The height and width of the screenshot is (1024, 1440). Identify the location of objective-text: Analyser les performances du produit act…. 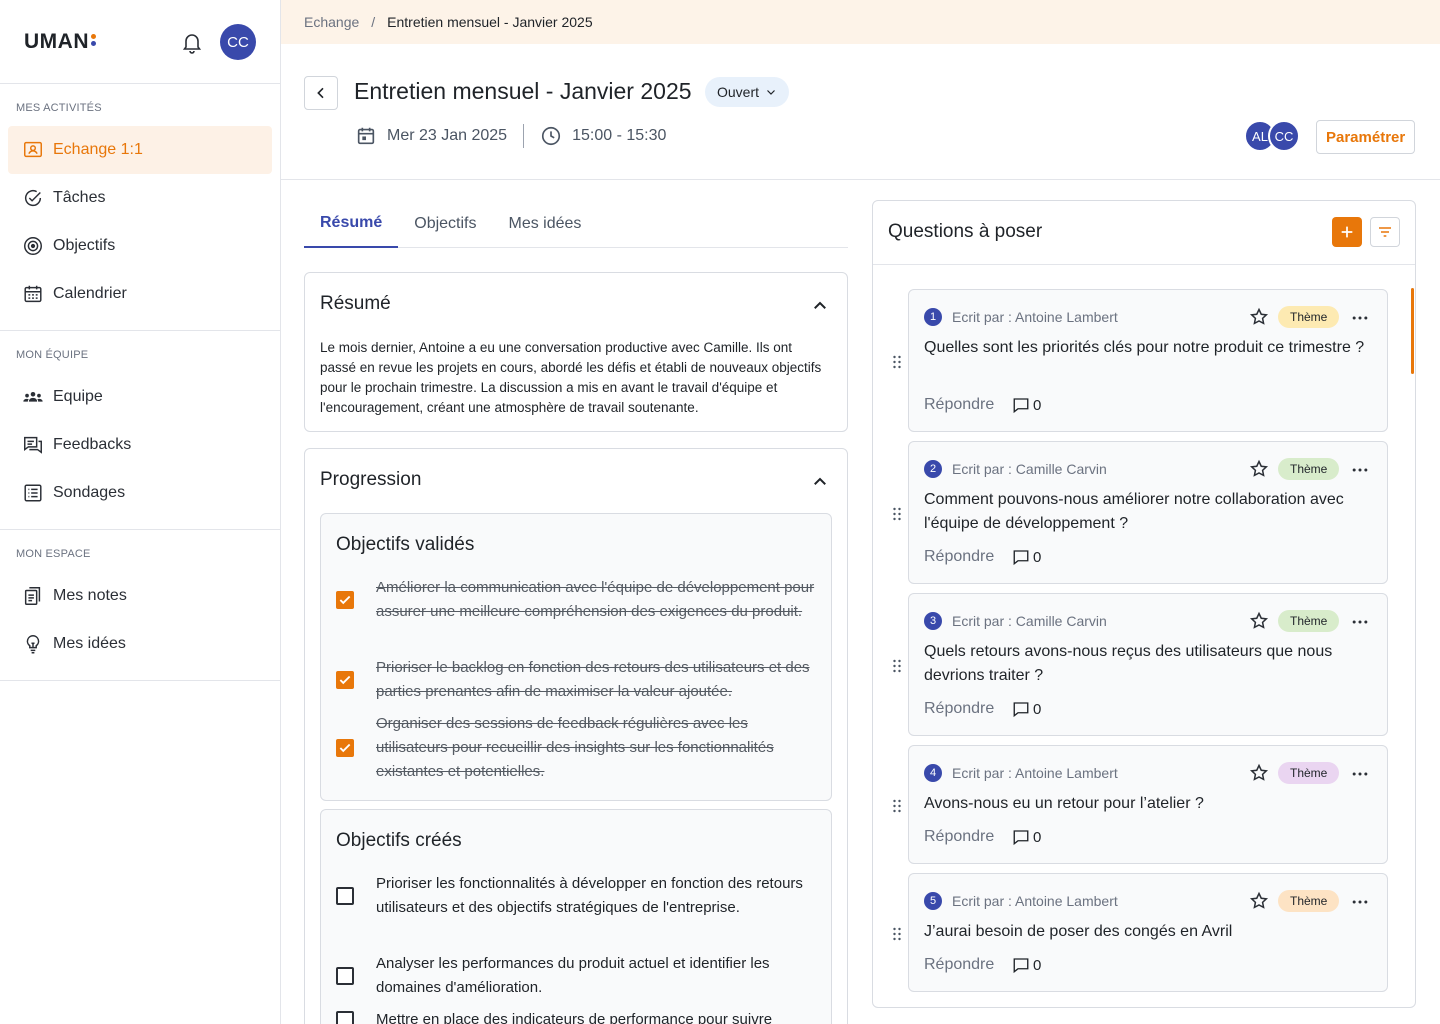
(573, 975).